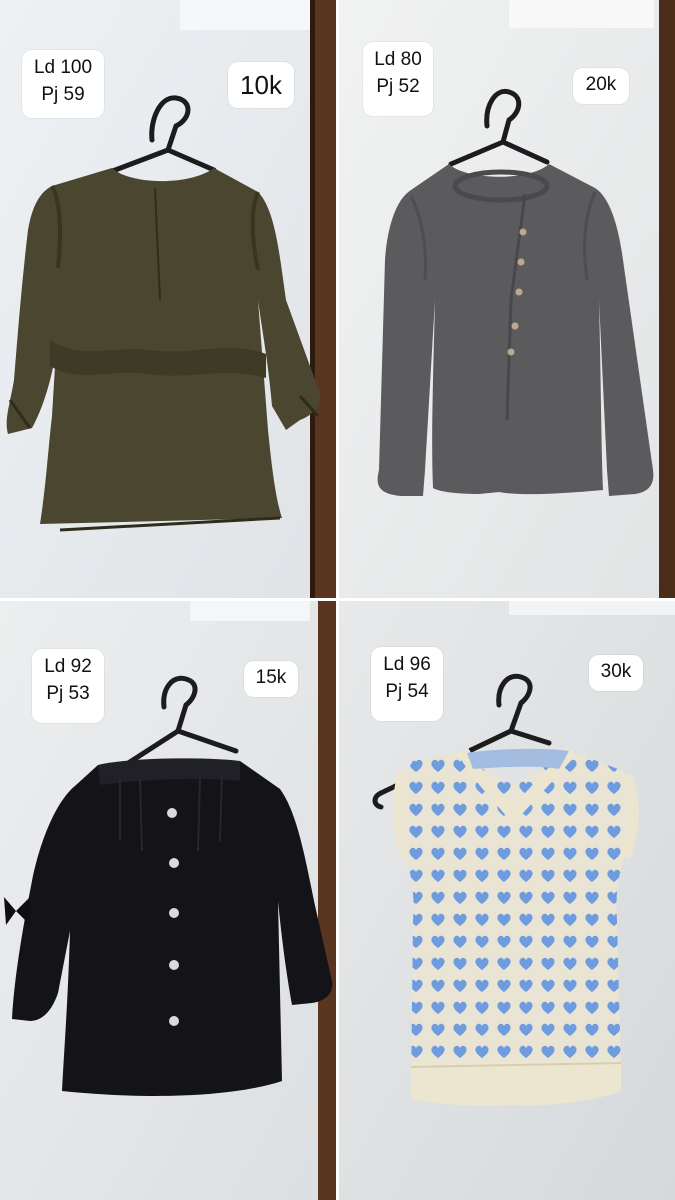 Image resolution: width=675 pixels, height=1200 pixels. I want to click on length-measurement: Pj 52, so click(398, 86).